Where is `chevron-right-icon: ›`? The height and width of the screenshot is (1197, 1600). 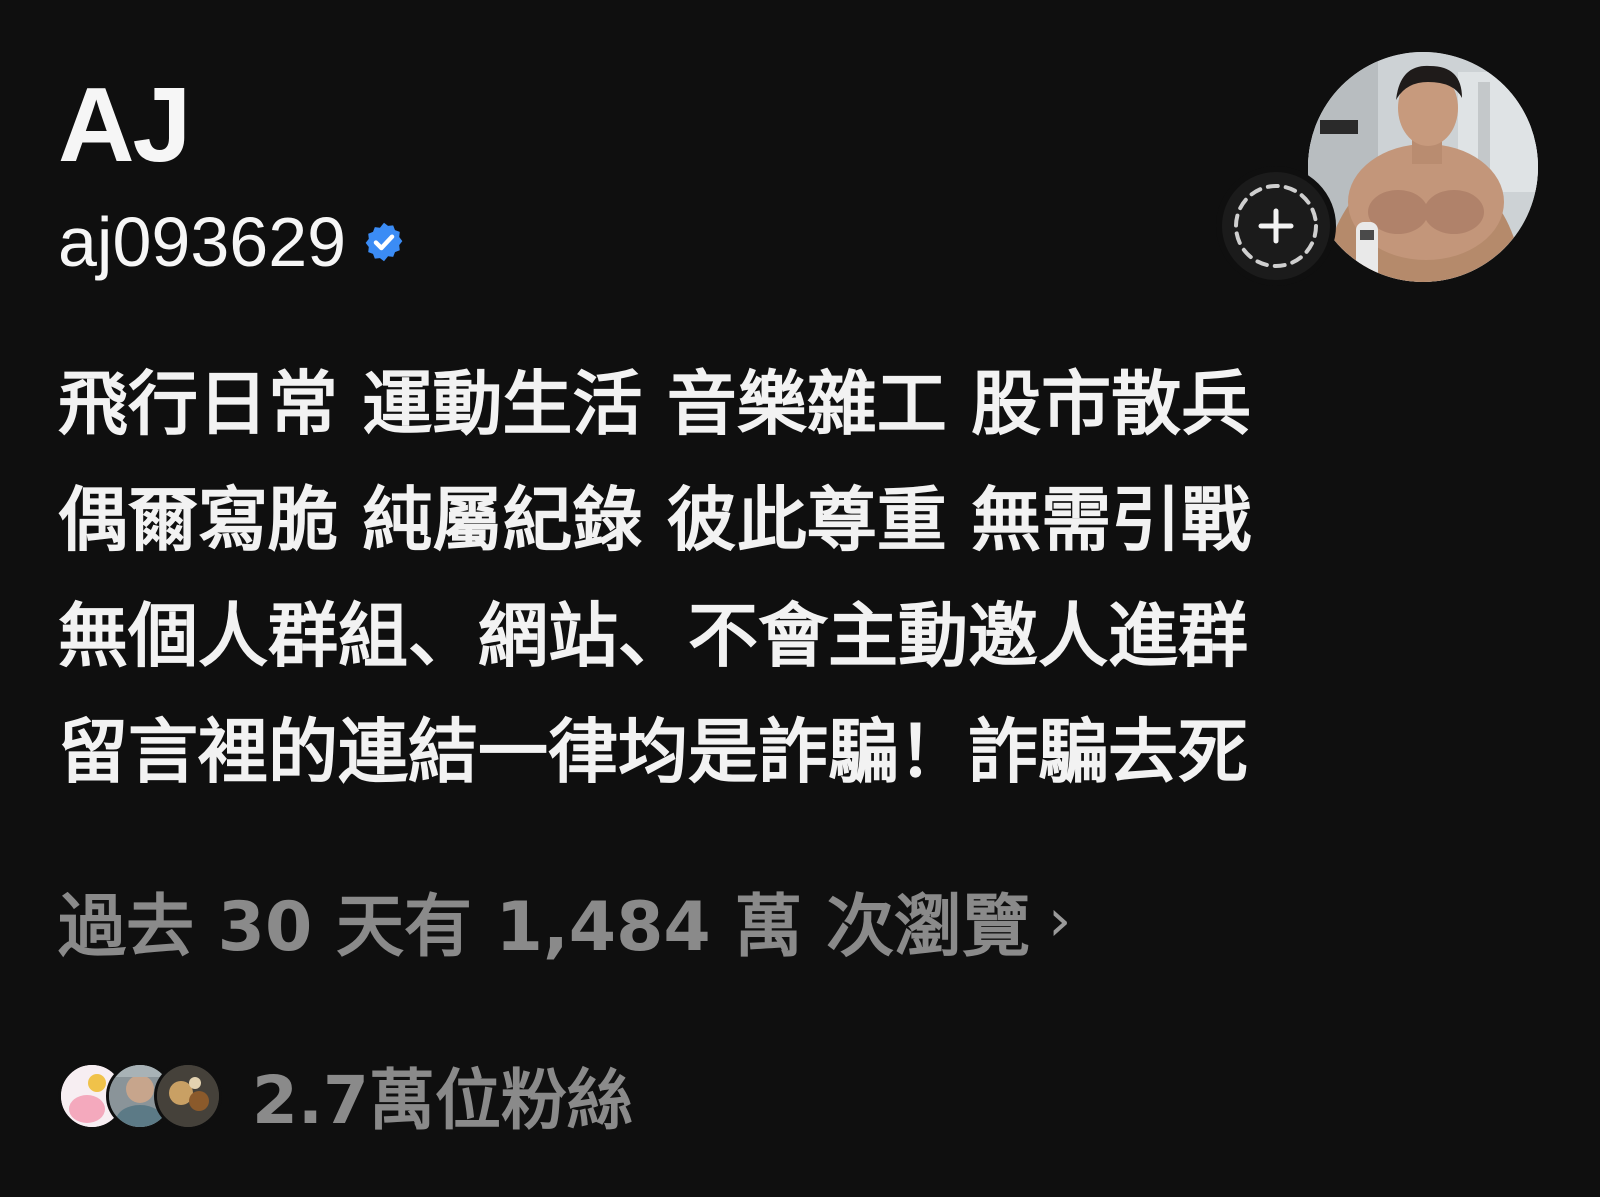
chevron-right-icon: › is located at coordinates (1060, 920).